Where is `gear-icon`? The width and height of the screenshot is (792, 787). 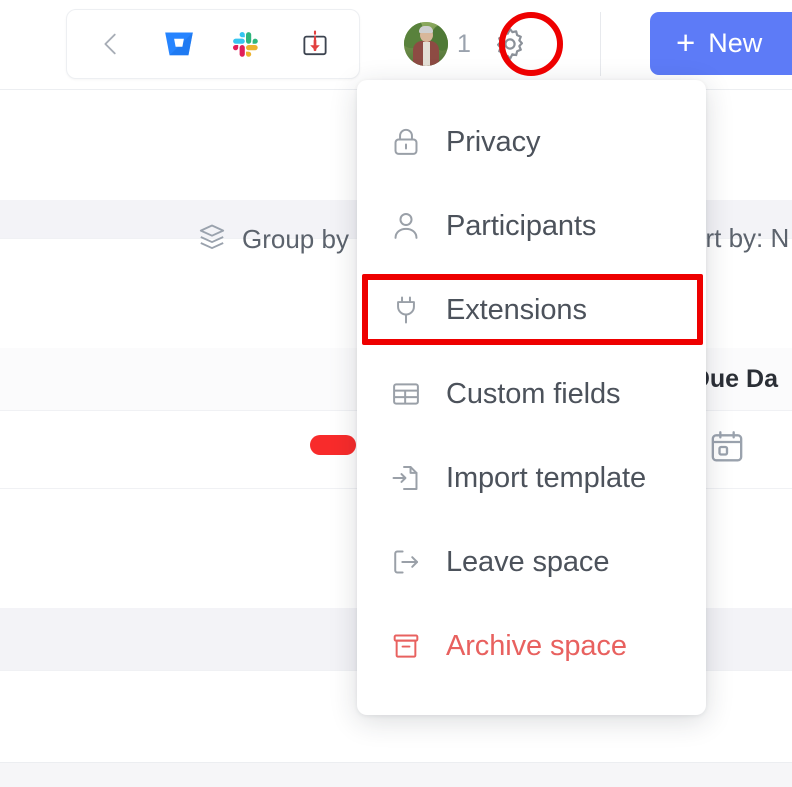 gear-icon is located at coordinates (510, 44).